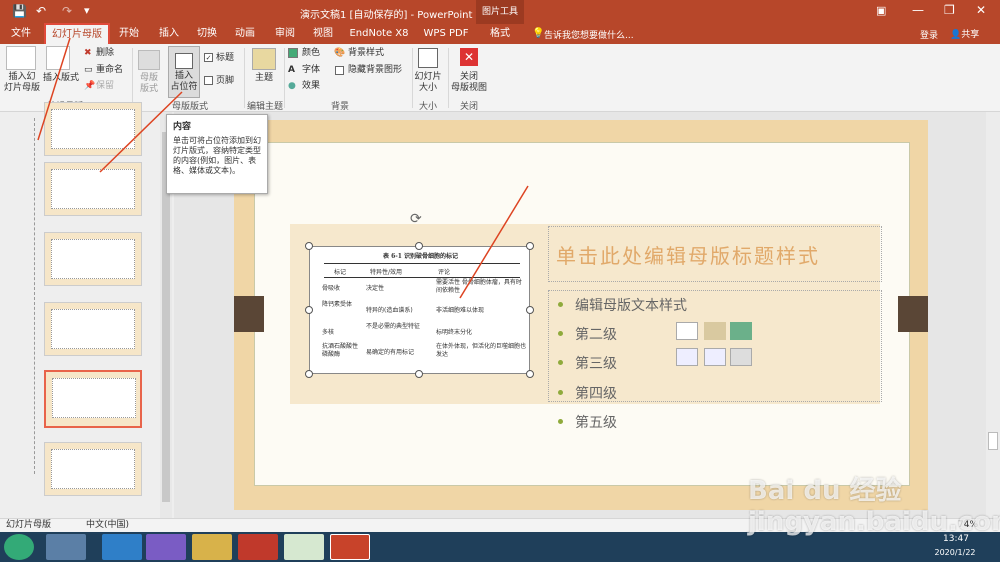 The height and width of the screenshot is (562, 1000). What do you see at coordinates (311, 53) in the screenshot?
I see `colors-button: 颜色` at bounding box center [311, 53].